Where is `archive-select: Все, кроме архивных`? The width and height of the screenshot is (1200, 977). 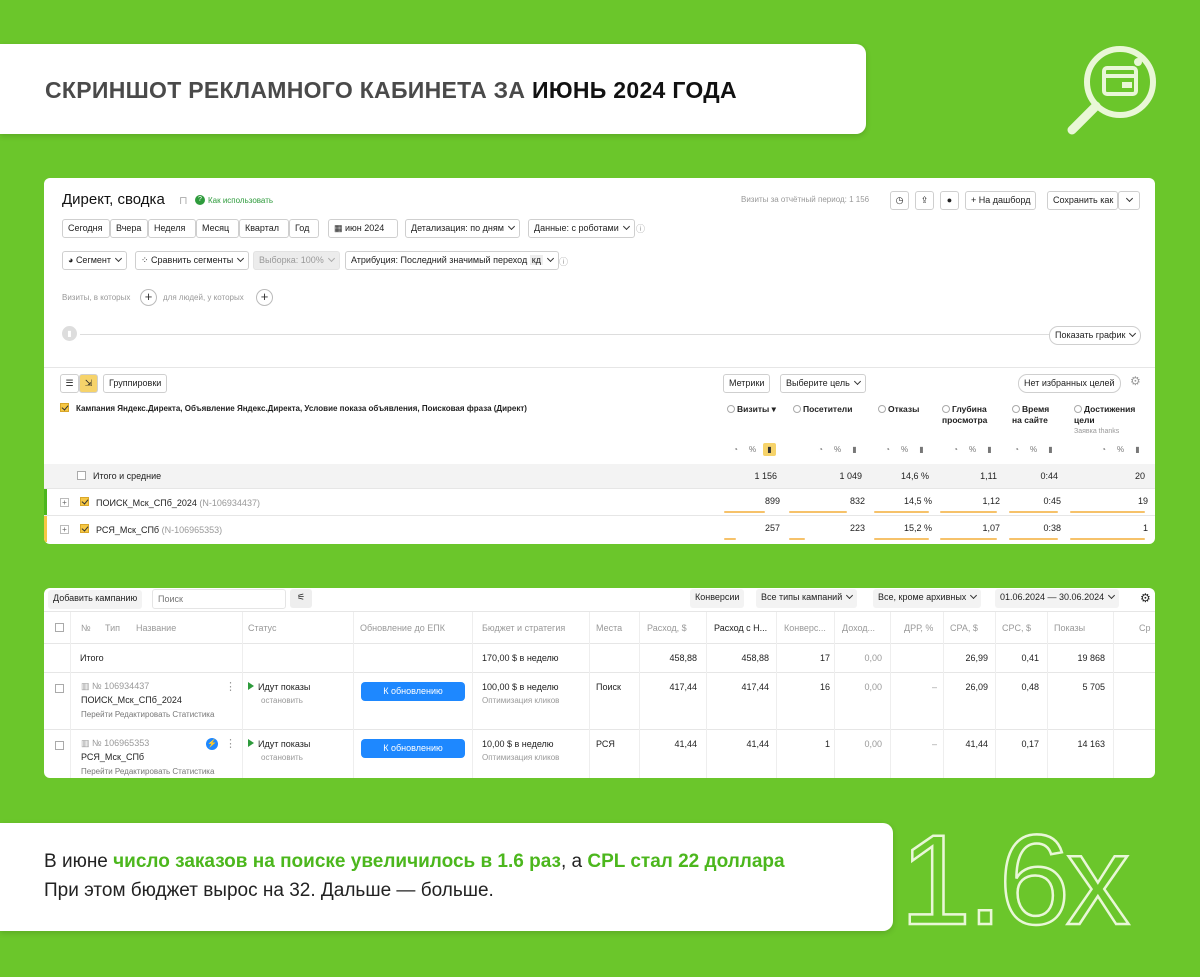 archive-select: Все, кроме архивных is located at coordinates (927, 598).